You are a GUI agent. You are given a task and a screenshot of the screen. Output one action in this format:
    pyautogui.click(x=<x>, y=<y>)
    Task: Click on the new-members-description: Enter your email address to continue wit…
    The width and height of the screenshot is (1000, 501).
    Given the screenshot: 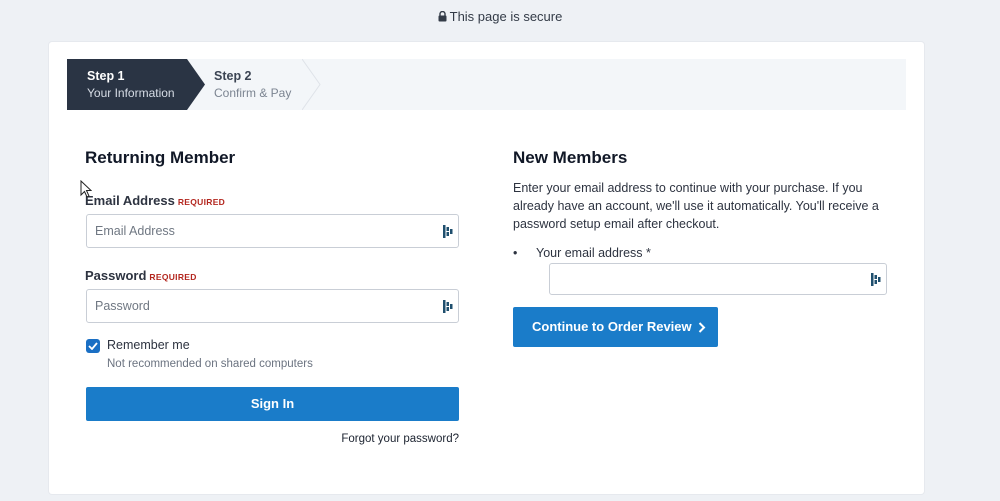 What is the action you would take?
    pyautogui.click(x=696, y=206)
    